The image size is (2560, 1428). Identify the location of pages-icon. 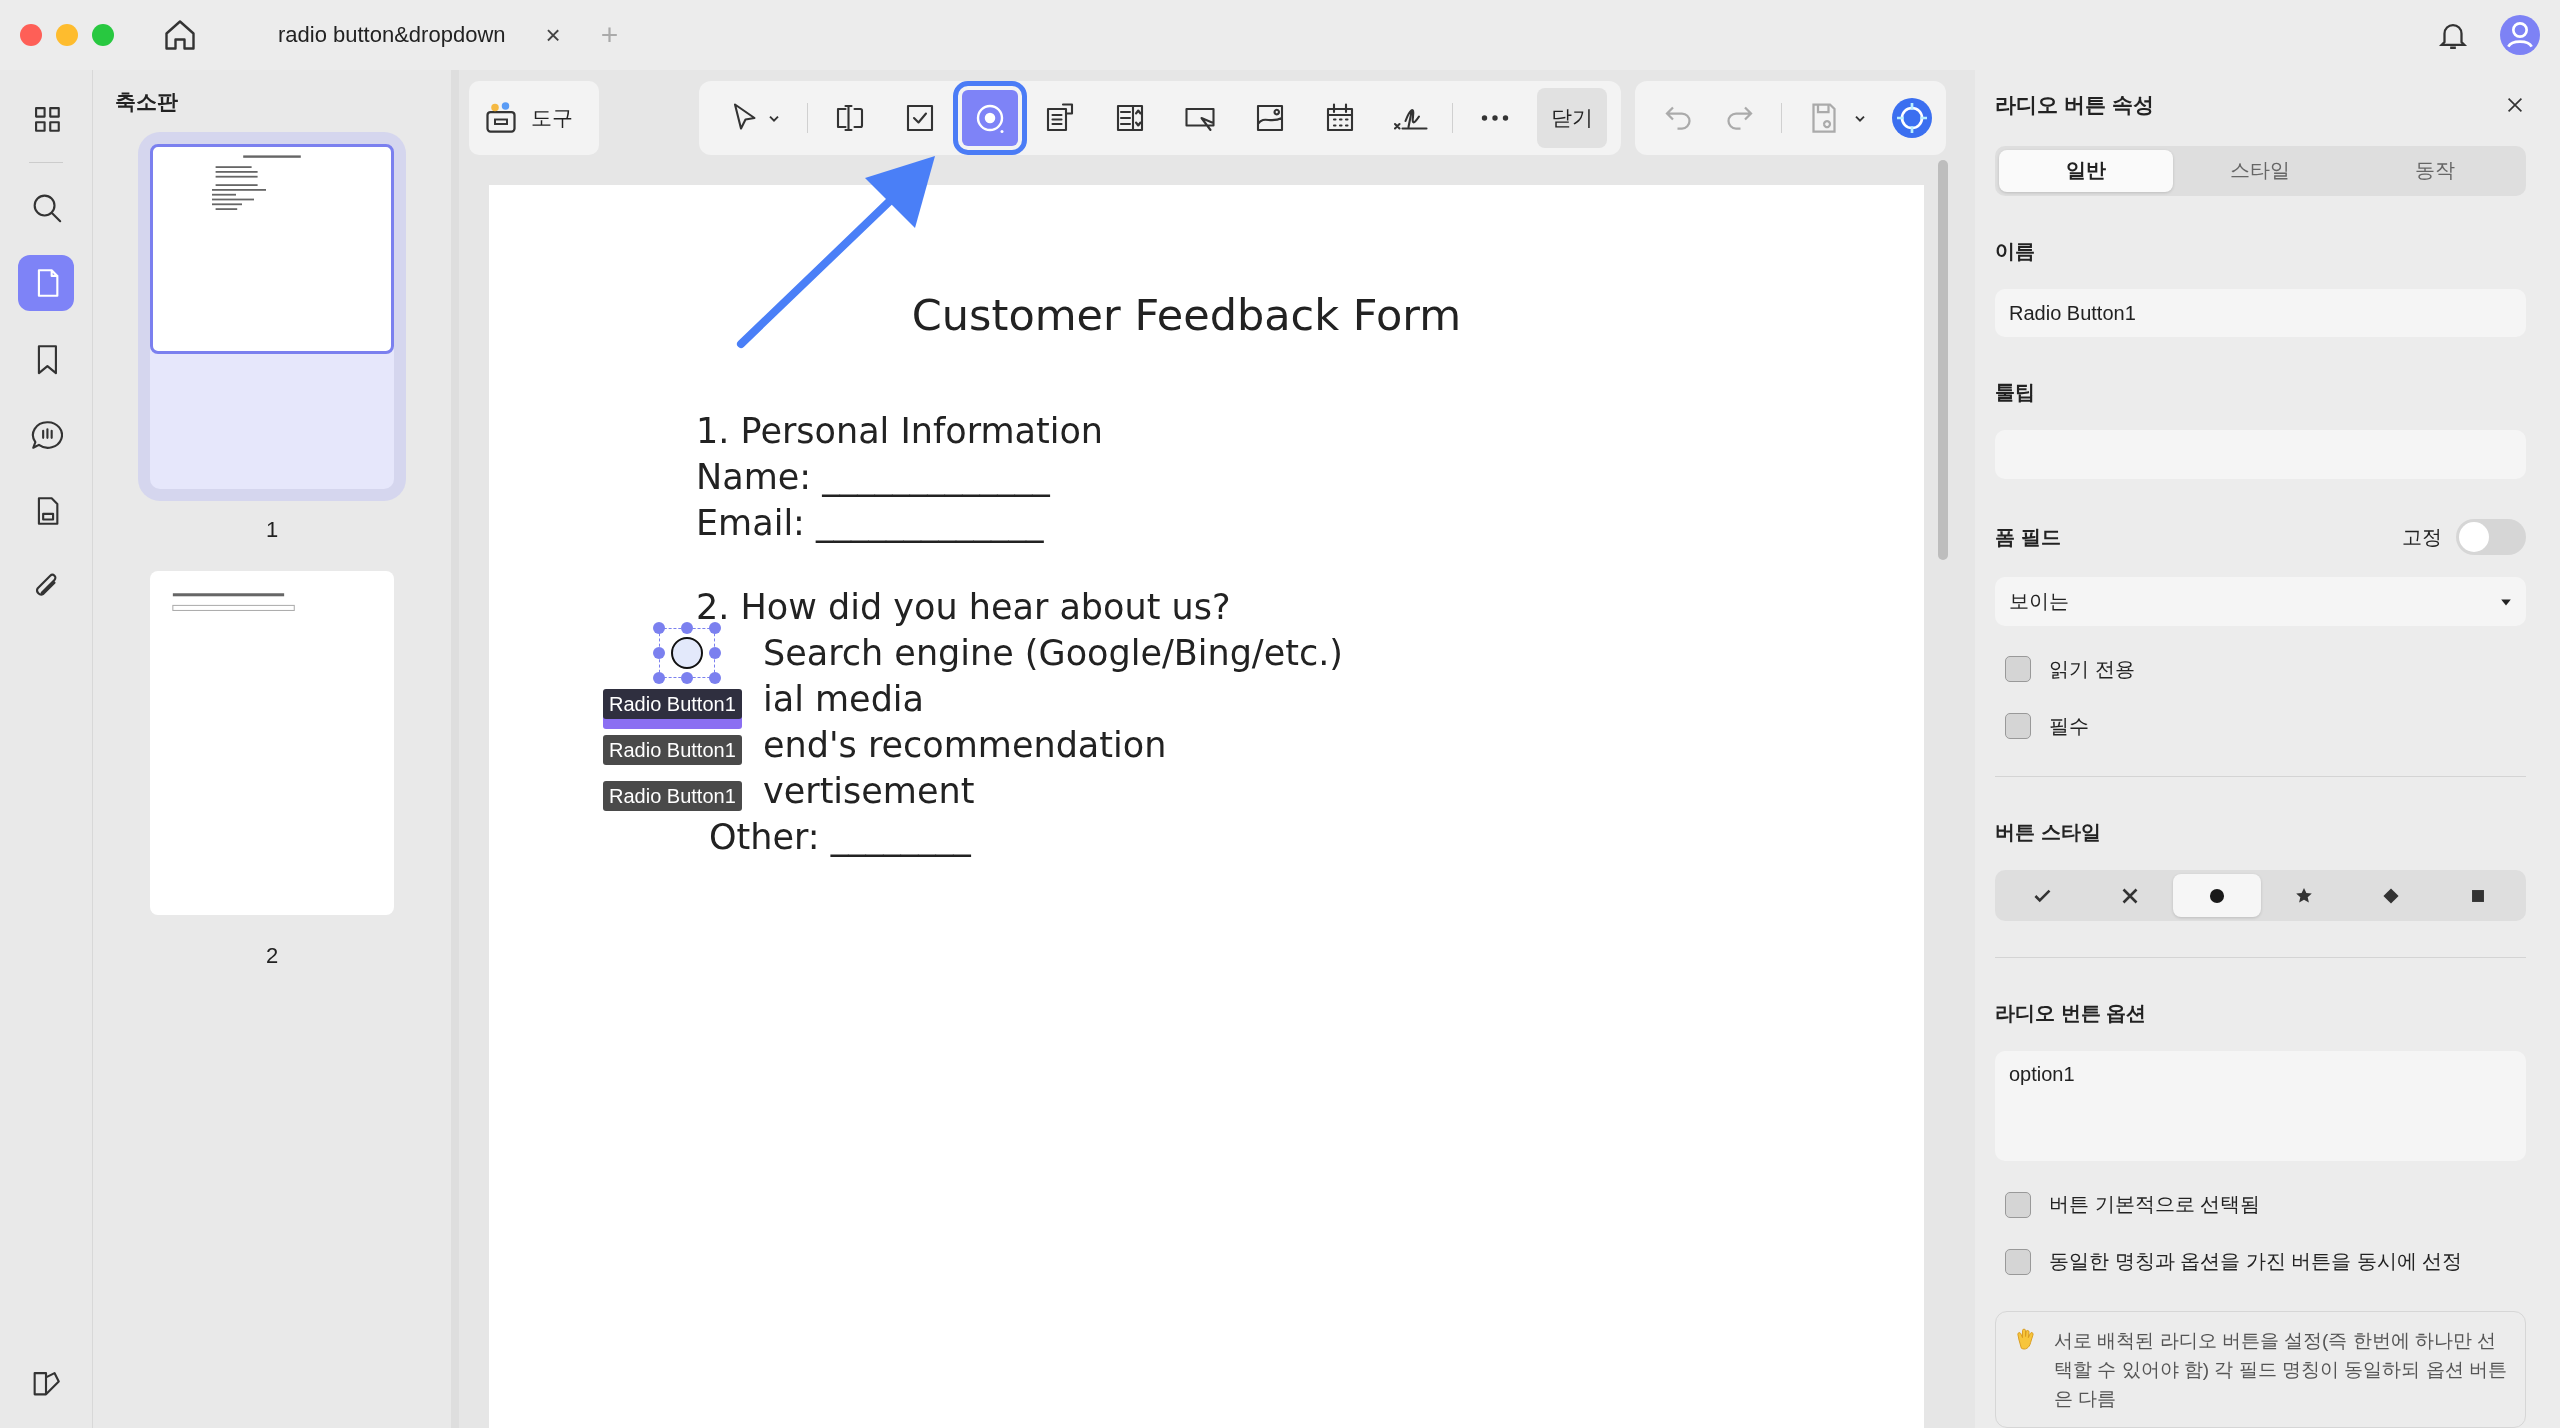
(46, 283).